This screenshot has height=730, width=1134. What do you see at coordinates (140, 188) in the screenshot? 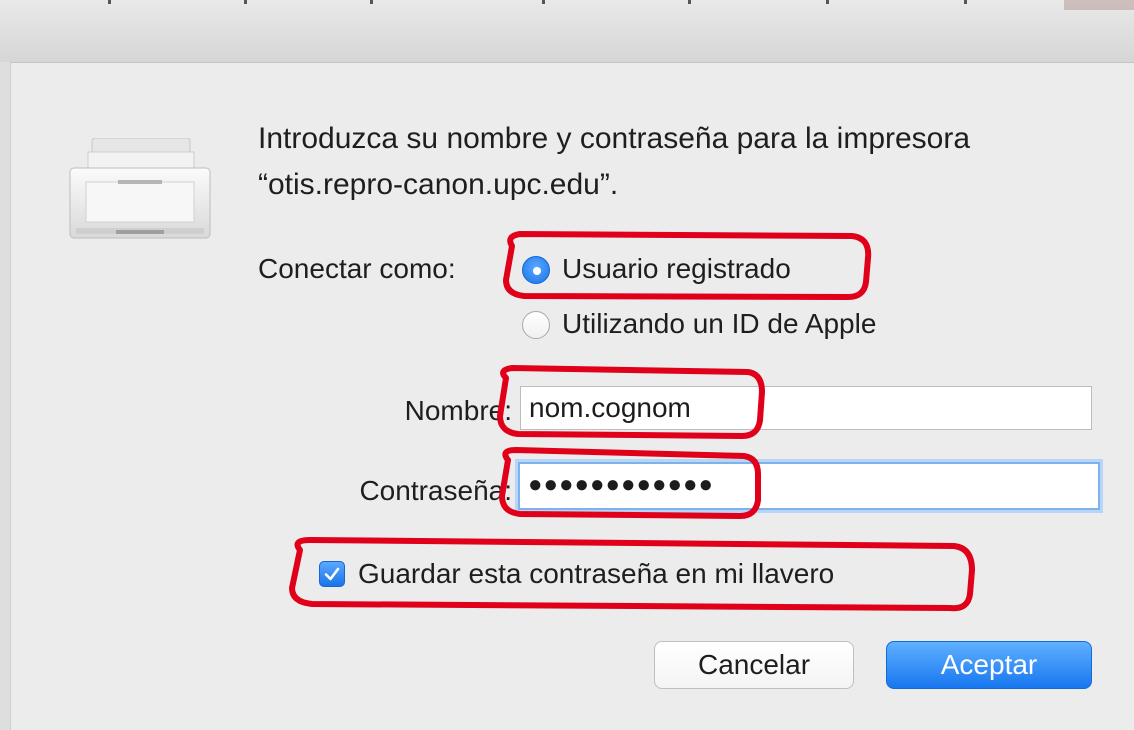
I see `printer-icon` at bounding box center [140, 188].